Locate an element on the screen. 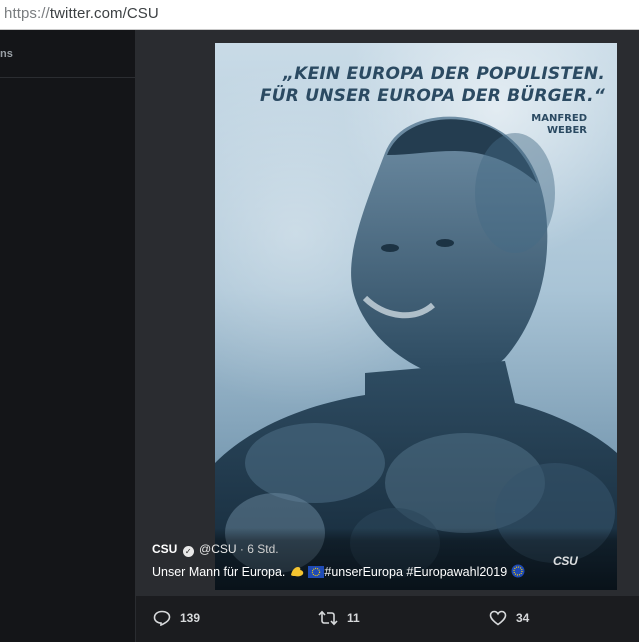 Image resolution: width=639 pixels, height=642 pixels. tweet-display-name: CSU is located at coordinates (164, 549).